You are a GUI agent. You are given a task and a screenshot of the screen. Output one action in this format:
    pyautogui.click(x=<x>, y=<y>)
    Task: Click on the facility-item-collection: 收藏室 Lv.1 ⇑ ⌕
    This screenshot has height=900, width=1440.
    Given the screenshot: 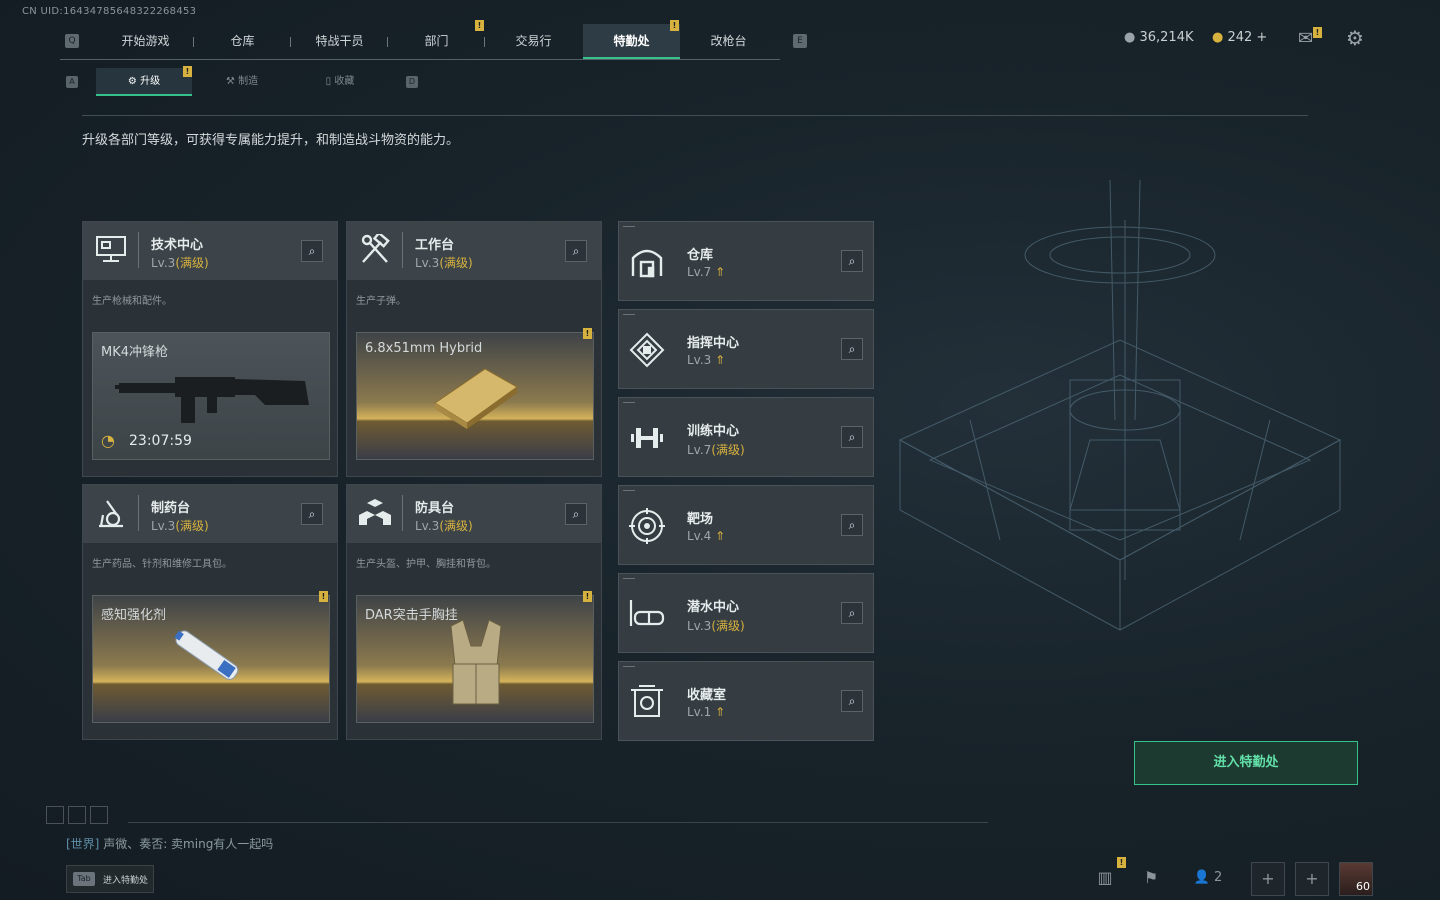 What is the action you would take?
    pyautogui.click(x=746, y=701)
    